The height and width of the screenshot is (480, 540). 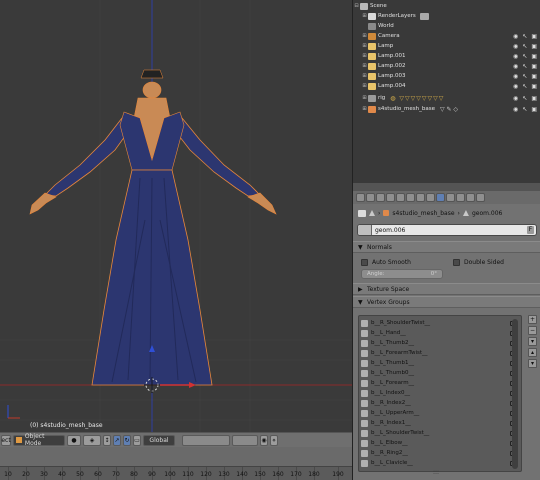 What do you see at coordinates (362, 213) in the screenshot?
I see `pin-icon` at bounding box center [362, 213].